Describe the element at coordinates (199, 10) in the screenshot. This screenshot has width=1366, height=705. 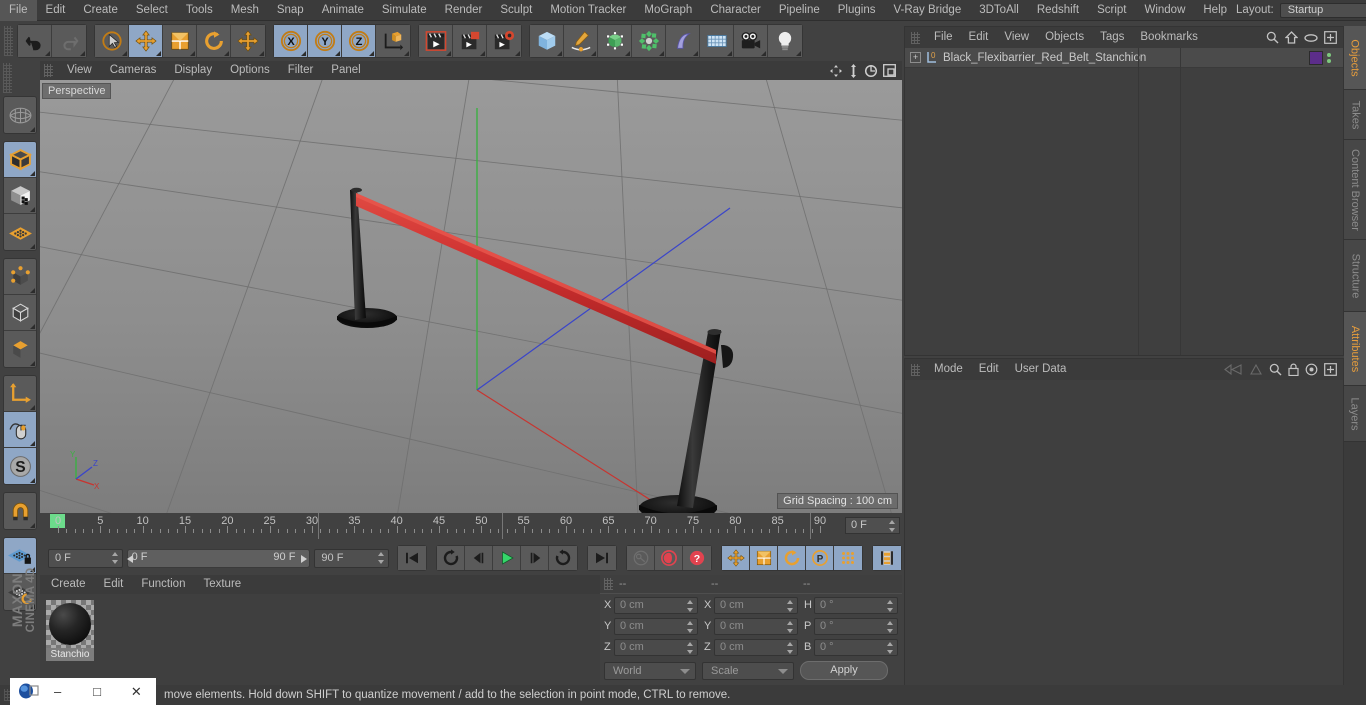
I see `menu-item-tools: Tools` at that location.